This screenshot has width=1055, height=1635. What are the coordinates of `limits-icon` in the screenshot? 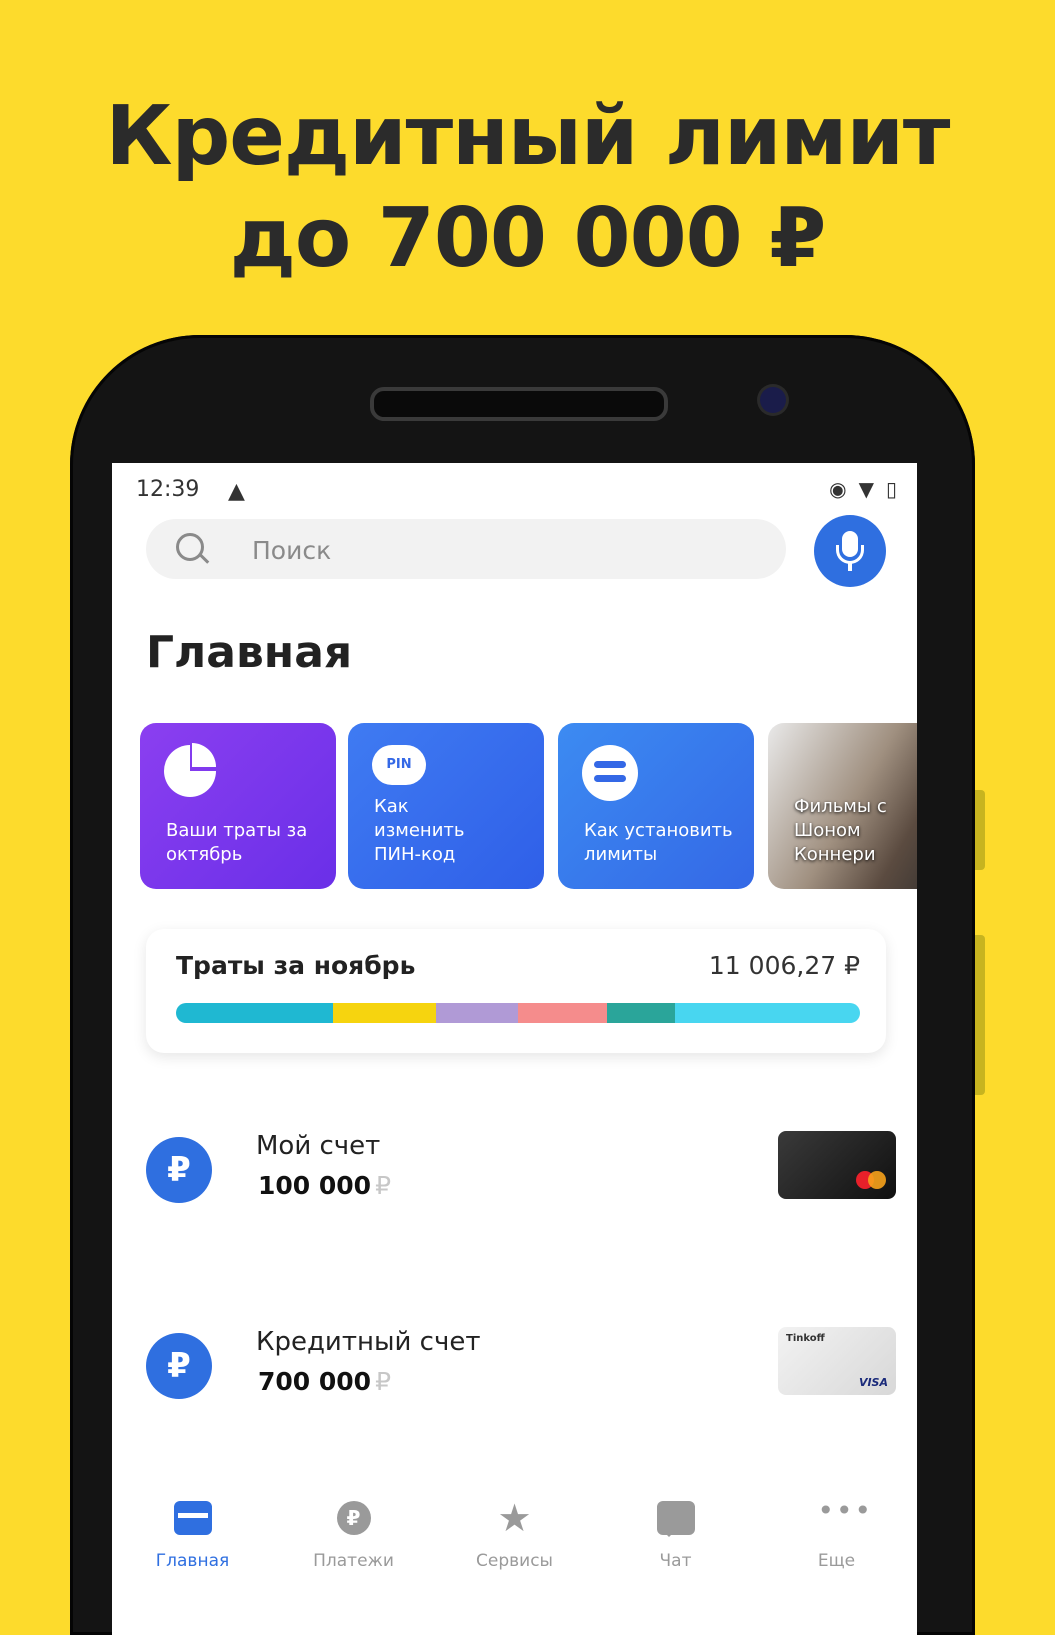 It's located at (610, 773).